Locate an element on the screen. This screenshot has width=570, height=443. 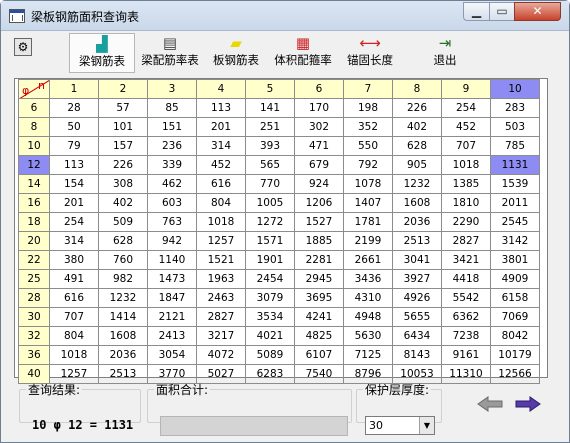
row-header: 8 is located at coordinates (34, 127).